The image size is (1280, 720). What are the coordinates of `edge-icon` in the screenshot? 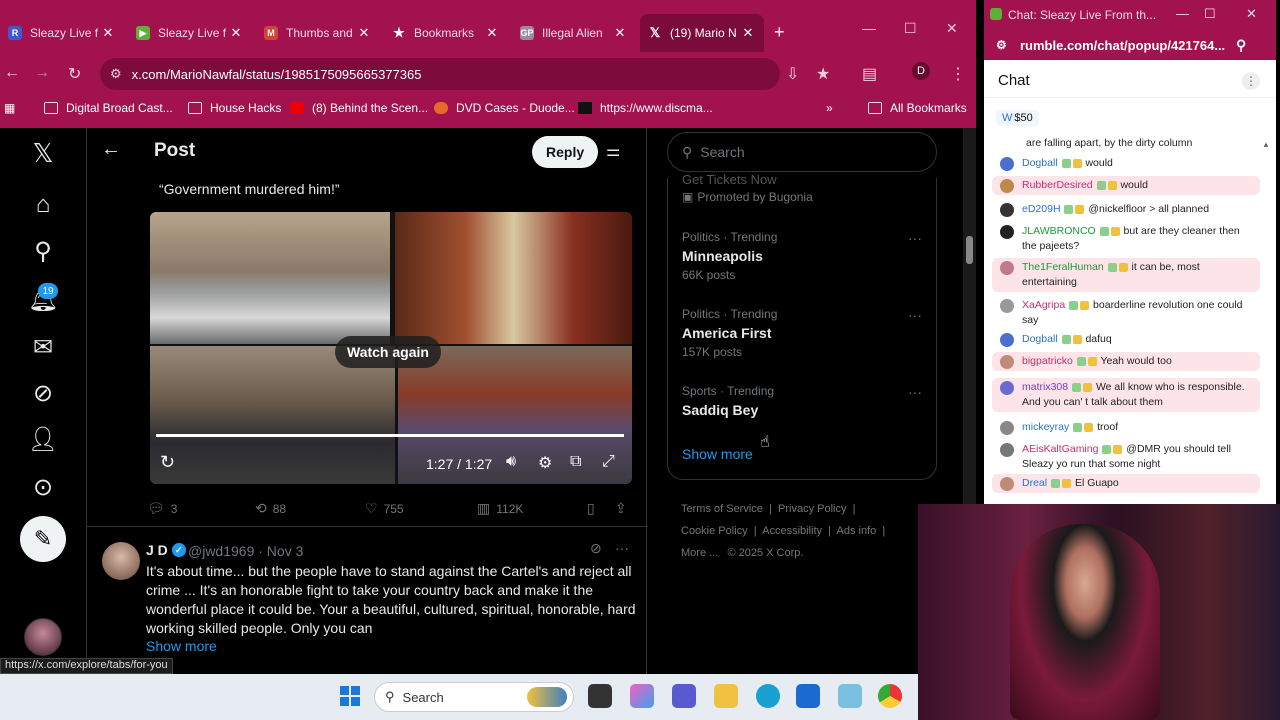 It's located at (768, 696).